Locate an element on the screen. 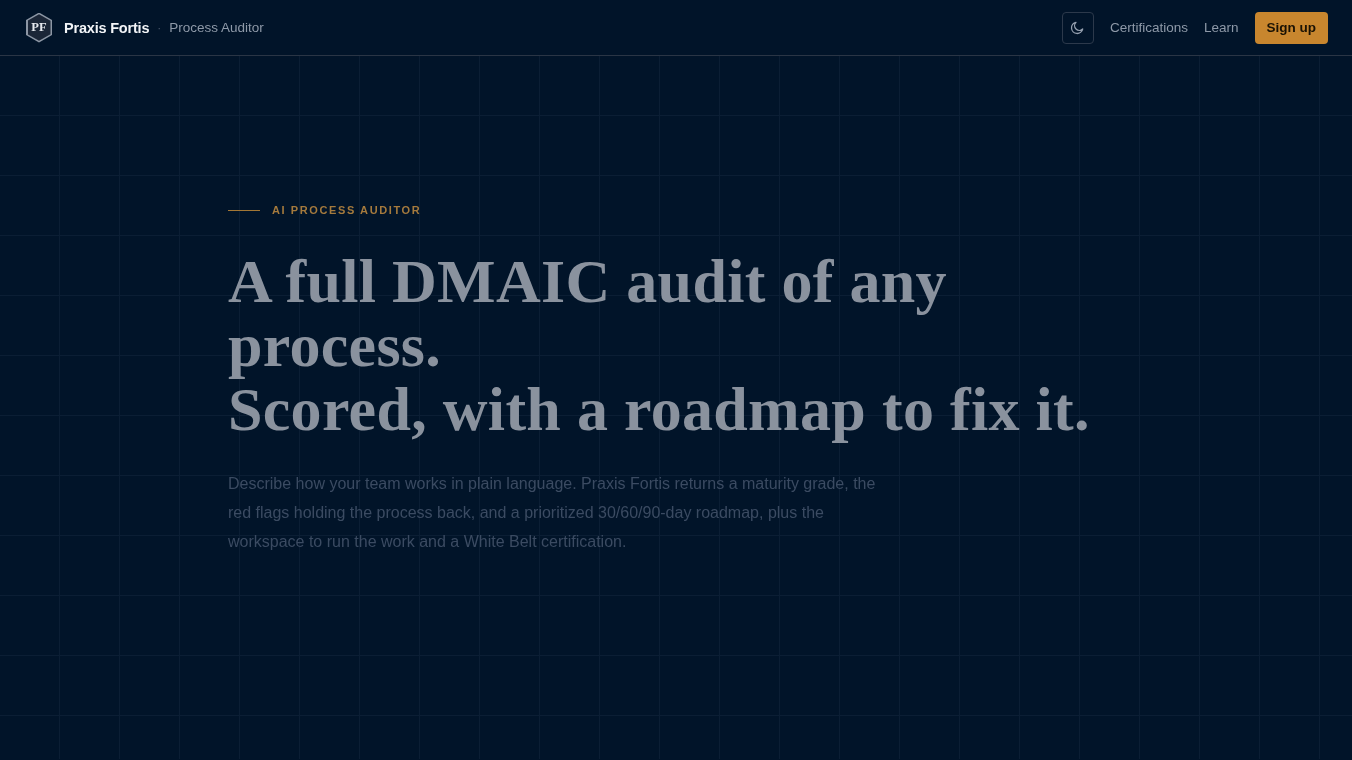 This screenshot has height=760, width=1352. brand-name: Praxis Fortis is located at coordinates (107, 27).